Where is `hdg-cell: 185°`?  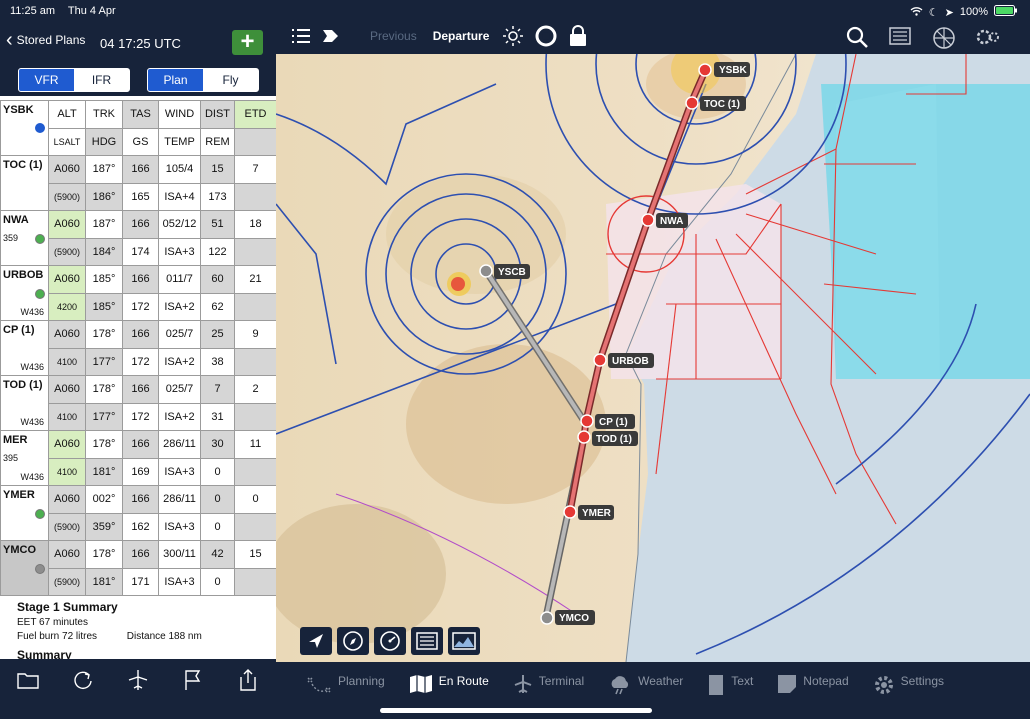 hdg-cell: 185° is located at coordinates (104, 306).